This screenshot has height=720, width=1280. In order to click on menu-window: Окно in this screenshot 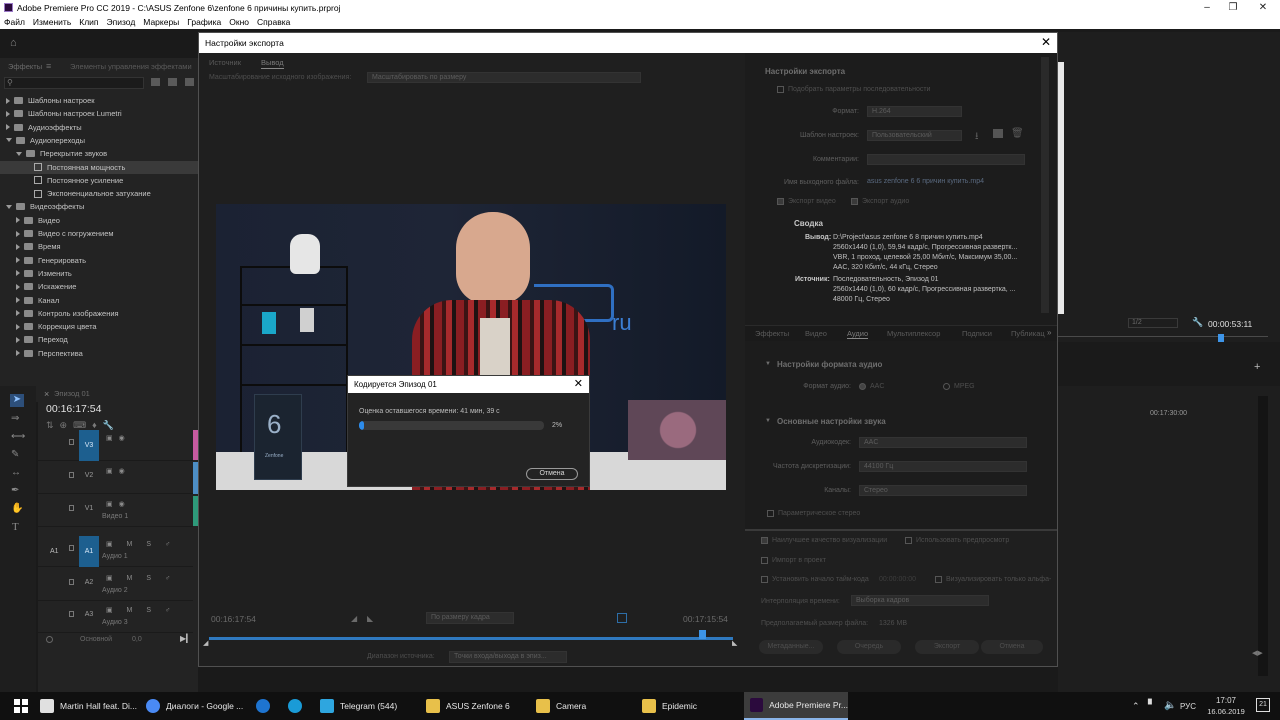, I will do `click(239, 22)`.